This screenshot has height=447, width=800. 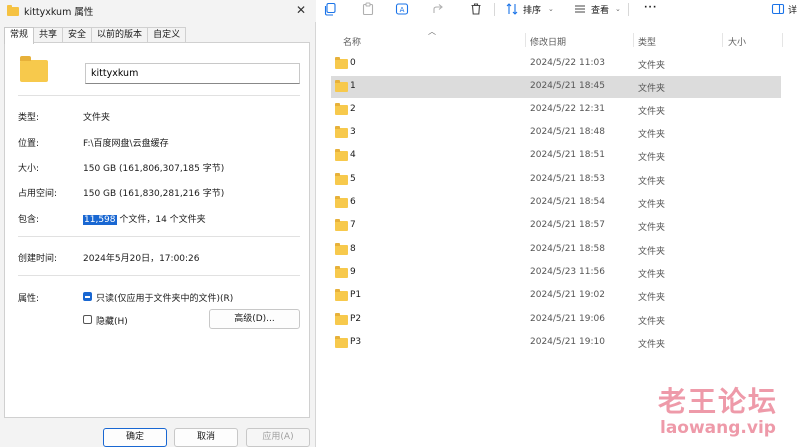 I want to click on rename-icon: A, so click(x=402, y=9).